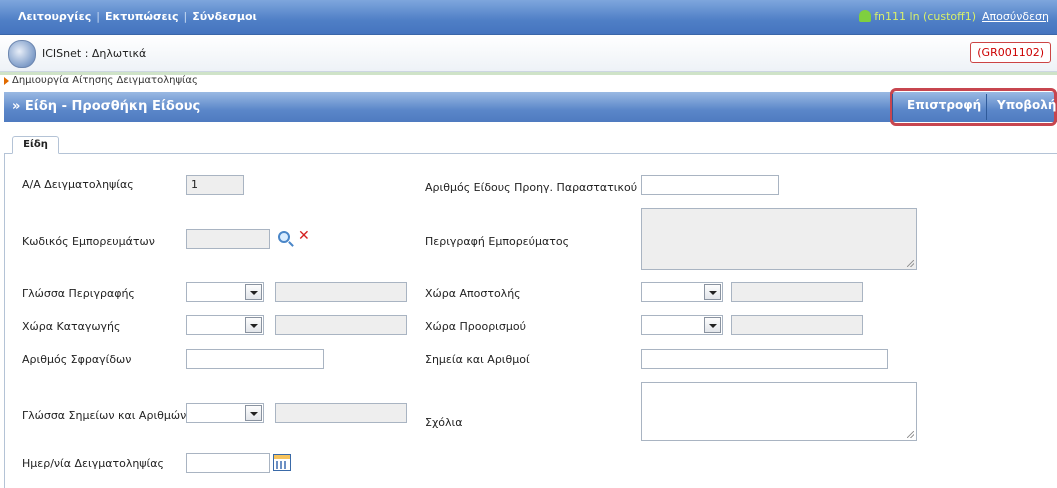 Image resolution: width=1057 pixels, height=488 pixels. Describe the element at coordinates (215, 185) in the screenshot. I see `sample-seq-field: 1` at that location.